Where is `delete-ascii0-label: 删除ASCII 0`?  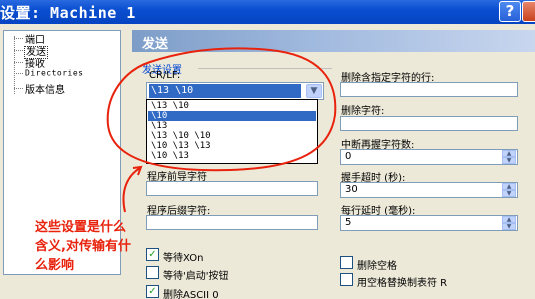 delete-ascii0-label: 删除ASCII 0 is located at coordinates (191, 294).